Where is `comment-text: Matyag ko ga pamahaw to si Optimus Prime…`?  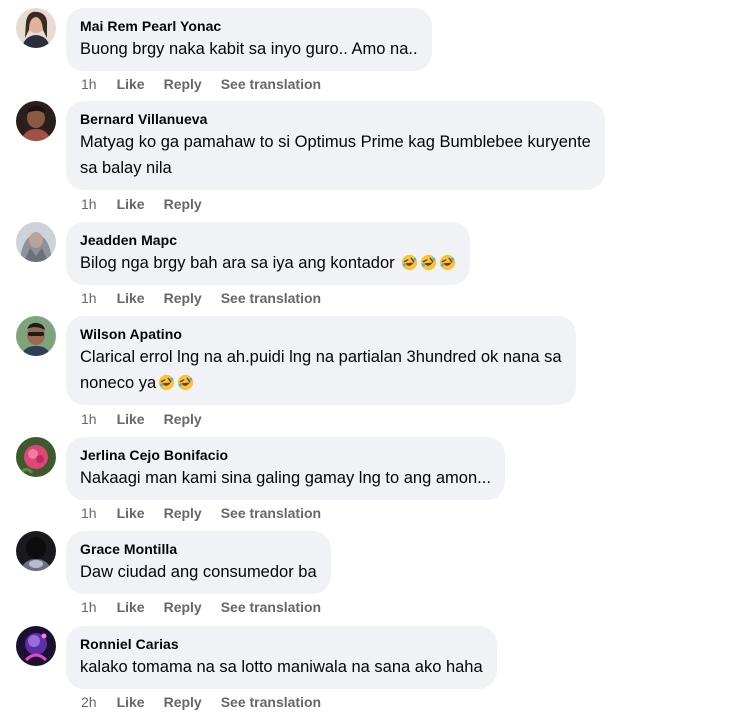 comment-text: Matyag ko ga pamahaw to si Optimus Prime… is located at coordinates (335, 155).